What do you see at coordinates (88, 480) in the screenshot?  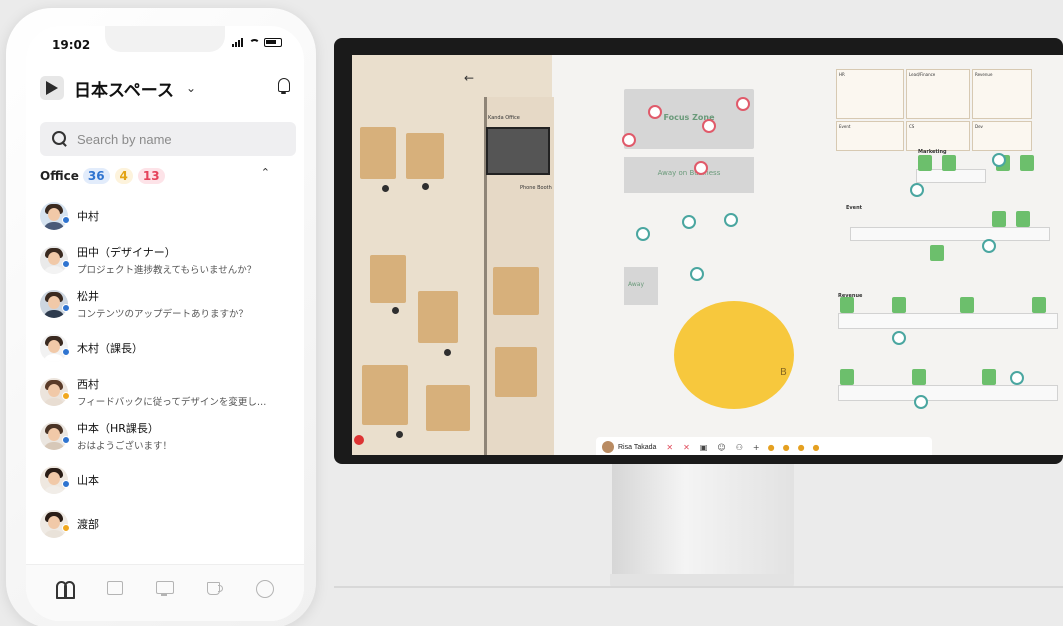 I see `member-name: 山本` at bounding box center [88, 480].